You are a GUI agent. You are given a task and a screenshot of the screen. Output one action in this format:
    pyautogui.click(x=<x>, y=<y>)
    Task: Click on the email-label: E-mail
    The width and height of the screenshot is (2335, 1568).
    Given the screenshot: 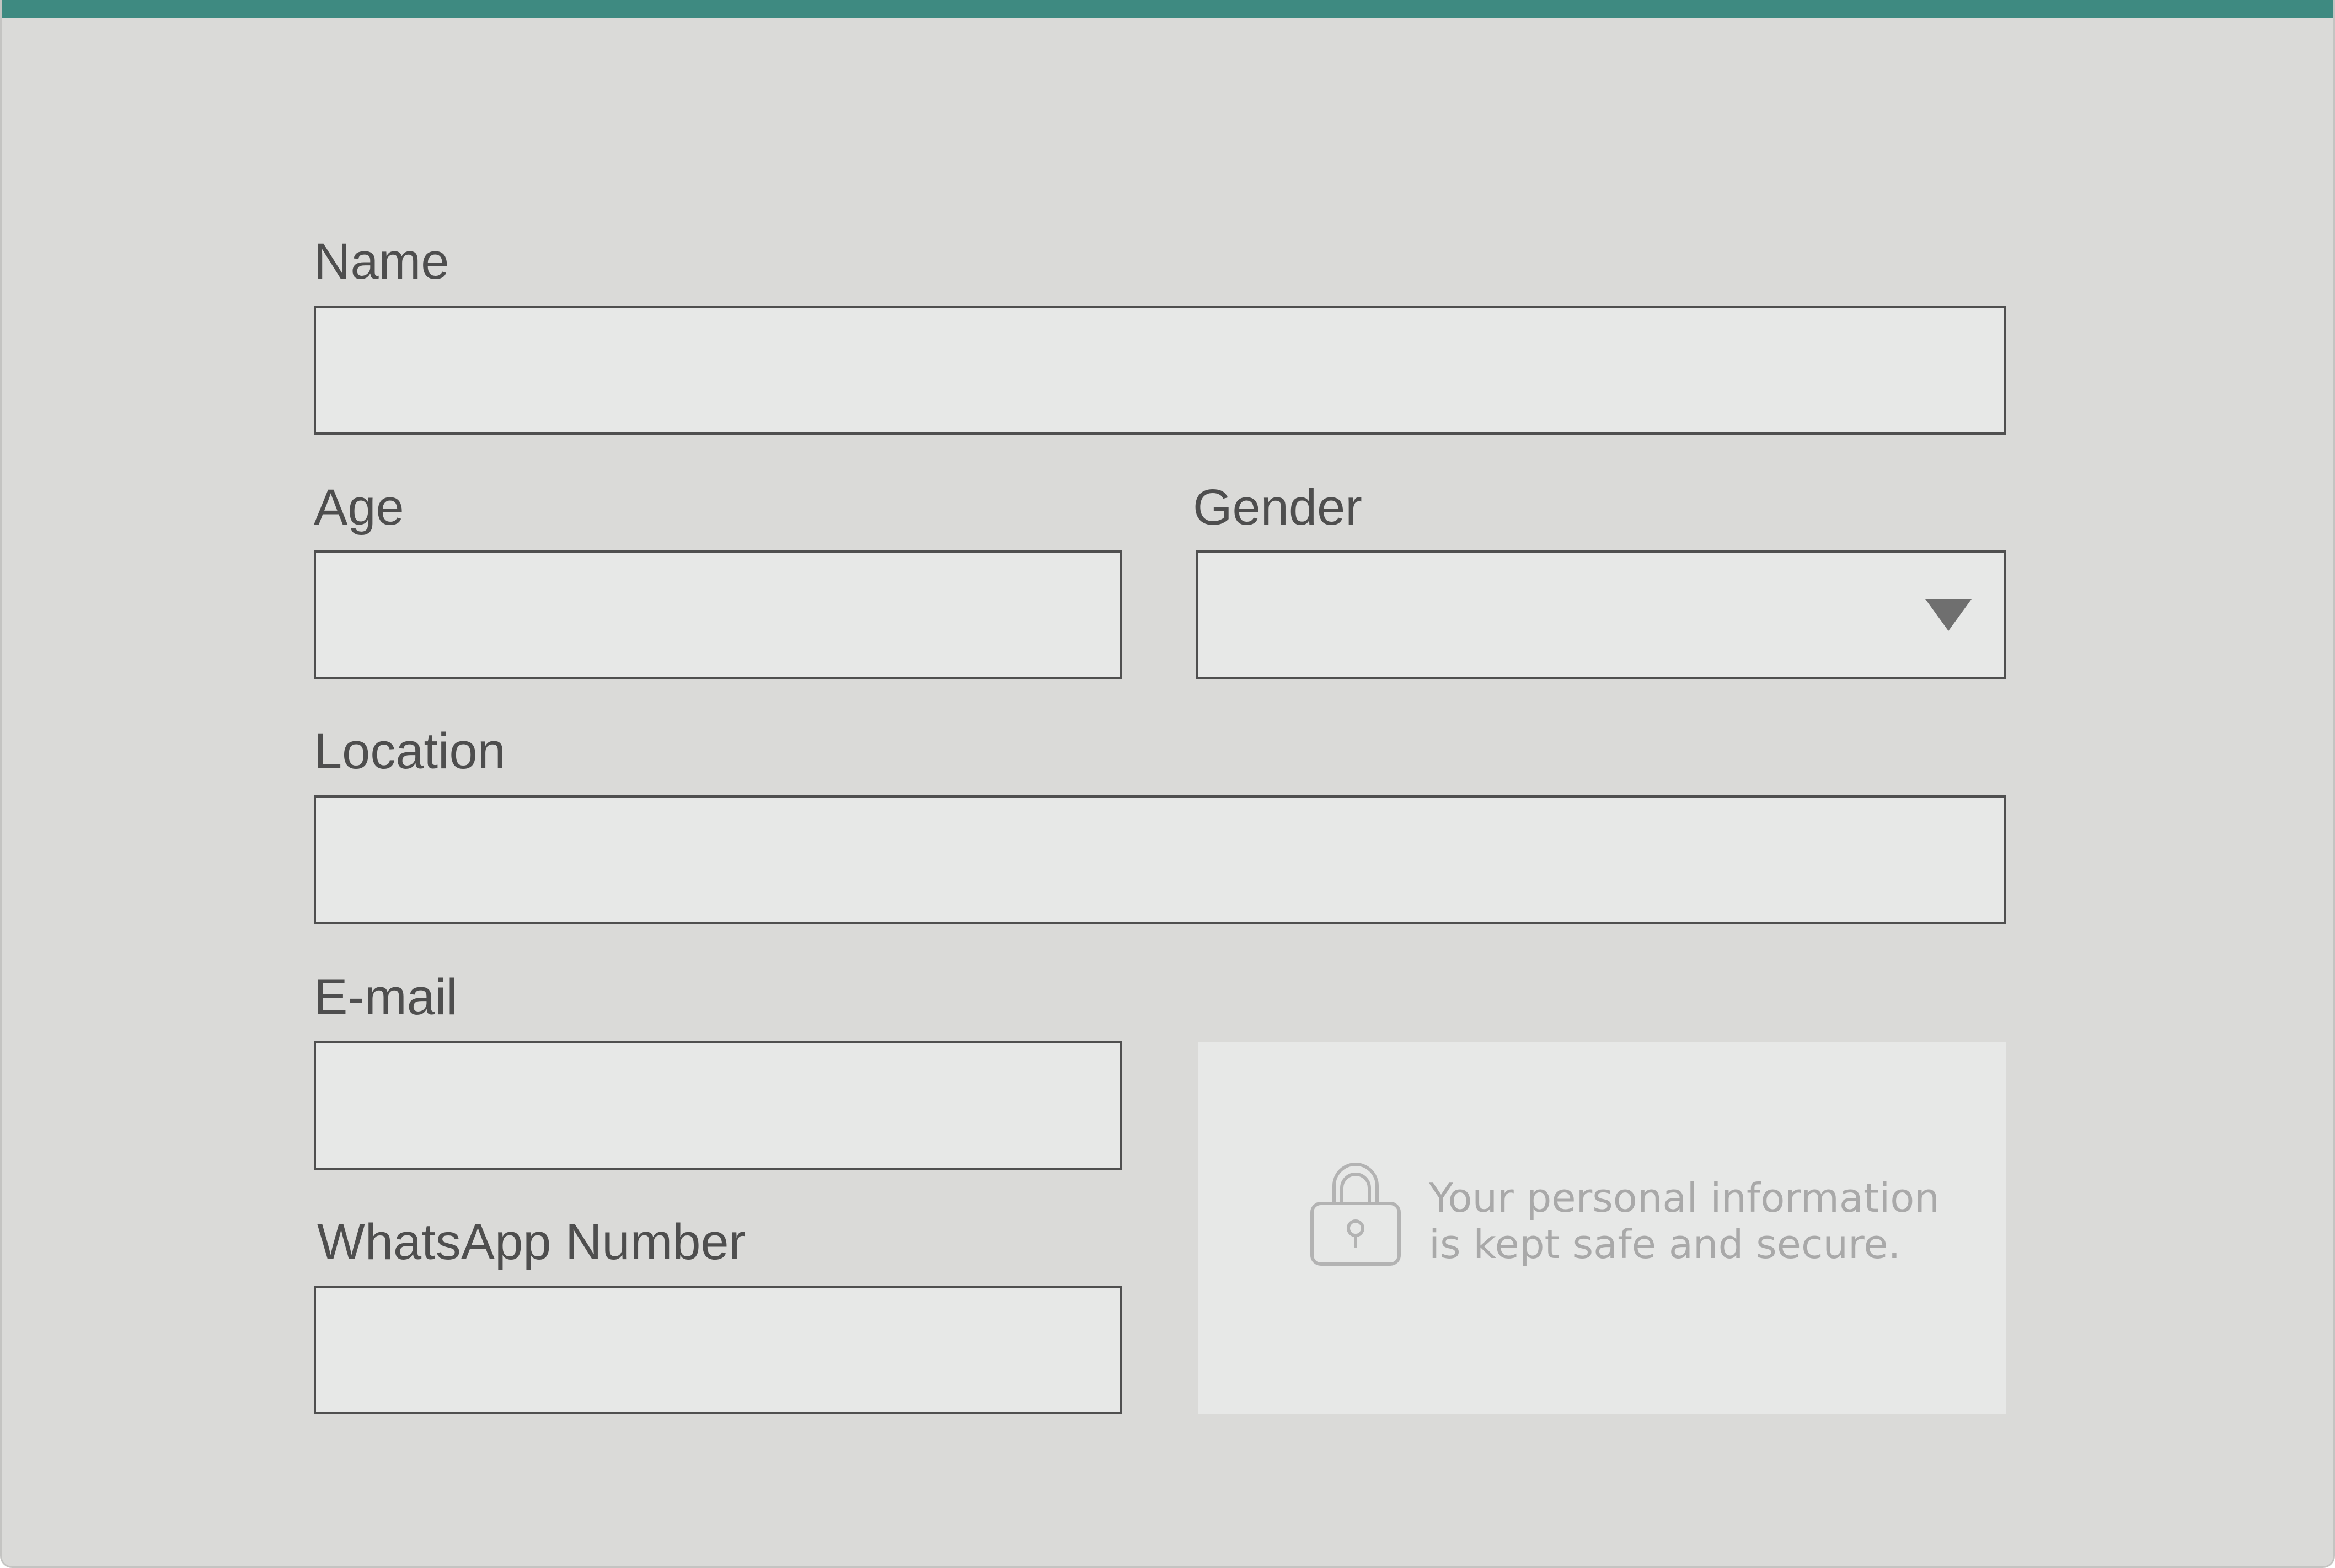 What is the action you would take?
    pyautogui.click(x=386, y=997)
    